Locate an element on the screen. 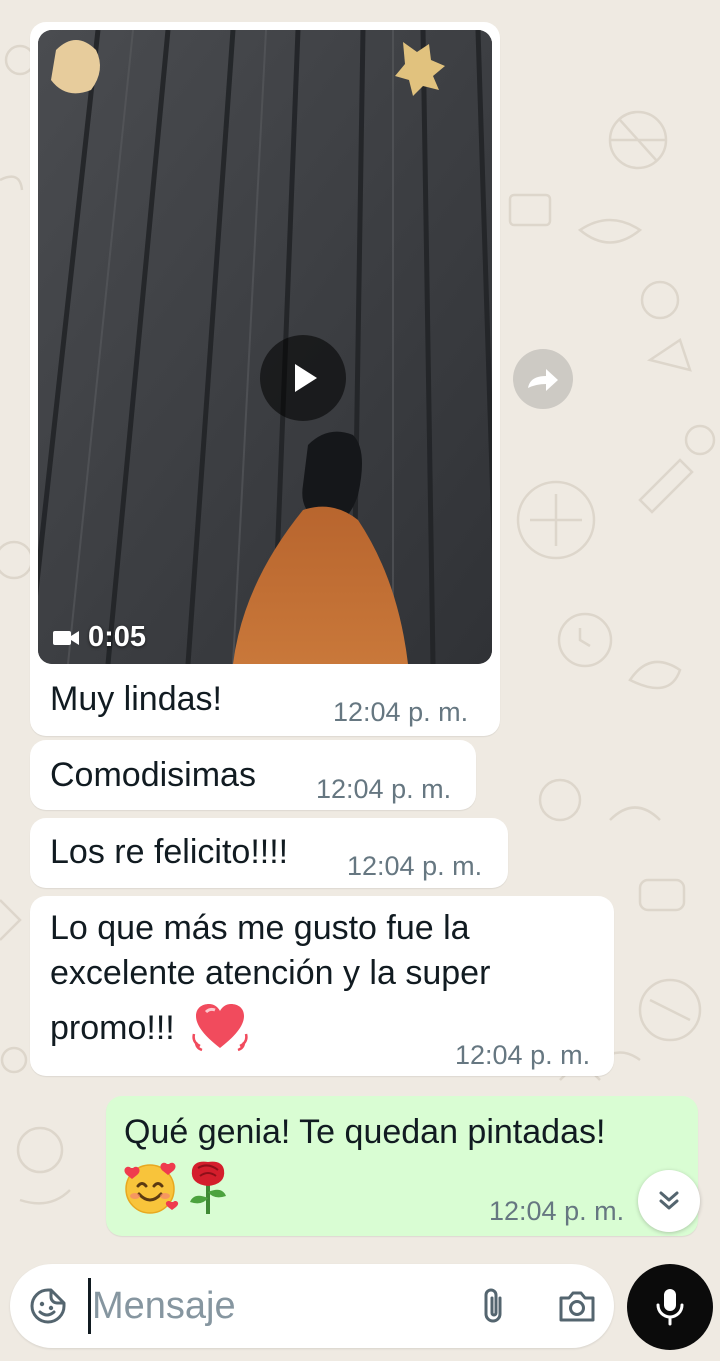 This screenshot has height=1361, width=720. sticker-icon is located at coordinates (48, 1306).